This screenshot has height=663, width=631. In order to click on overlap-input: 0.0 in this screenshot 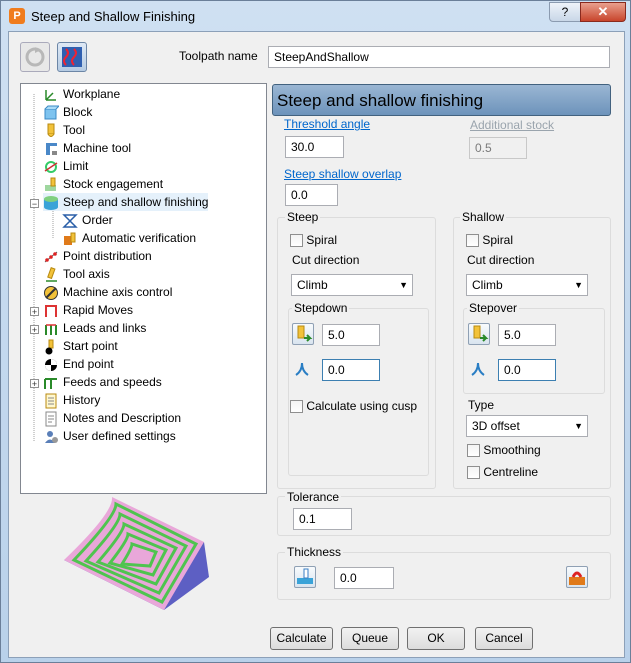, I will do `click(311, 195)`.